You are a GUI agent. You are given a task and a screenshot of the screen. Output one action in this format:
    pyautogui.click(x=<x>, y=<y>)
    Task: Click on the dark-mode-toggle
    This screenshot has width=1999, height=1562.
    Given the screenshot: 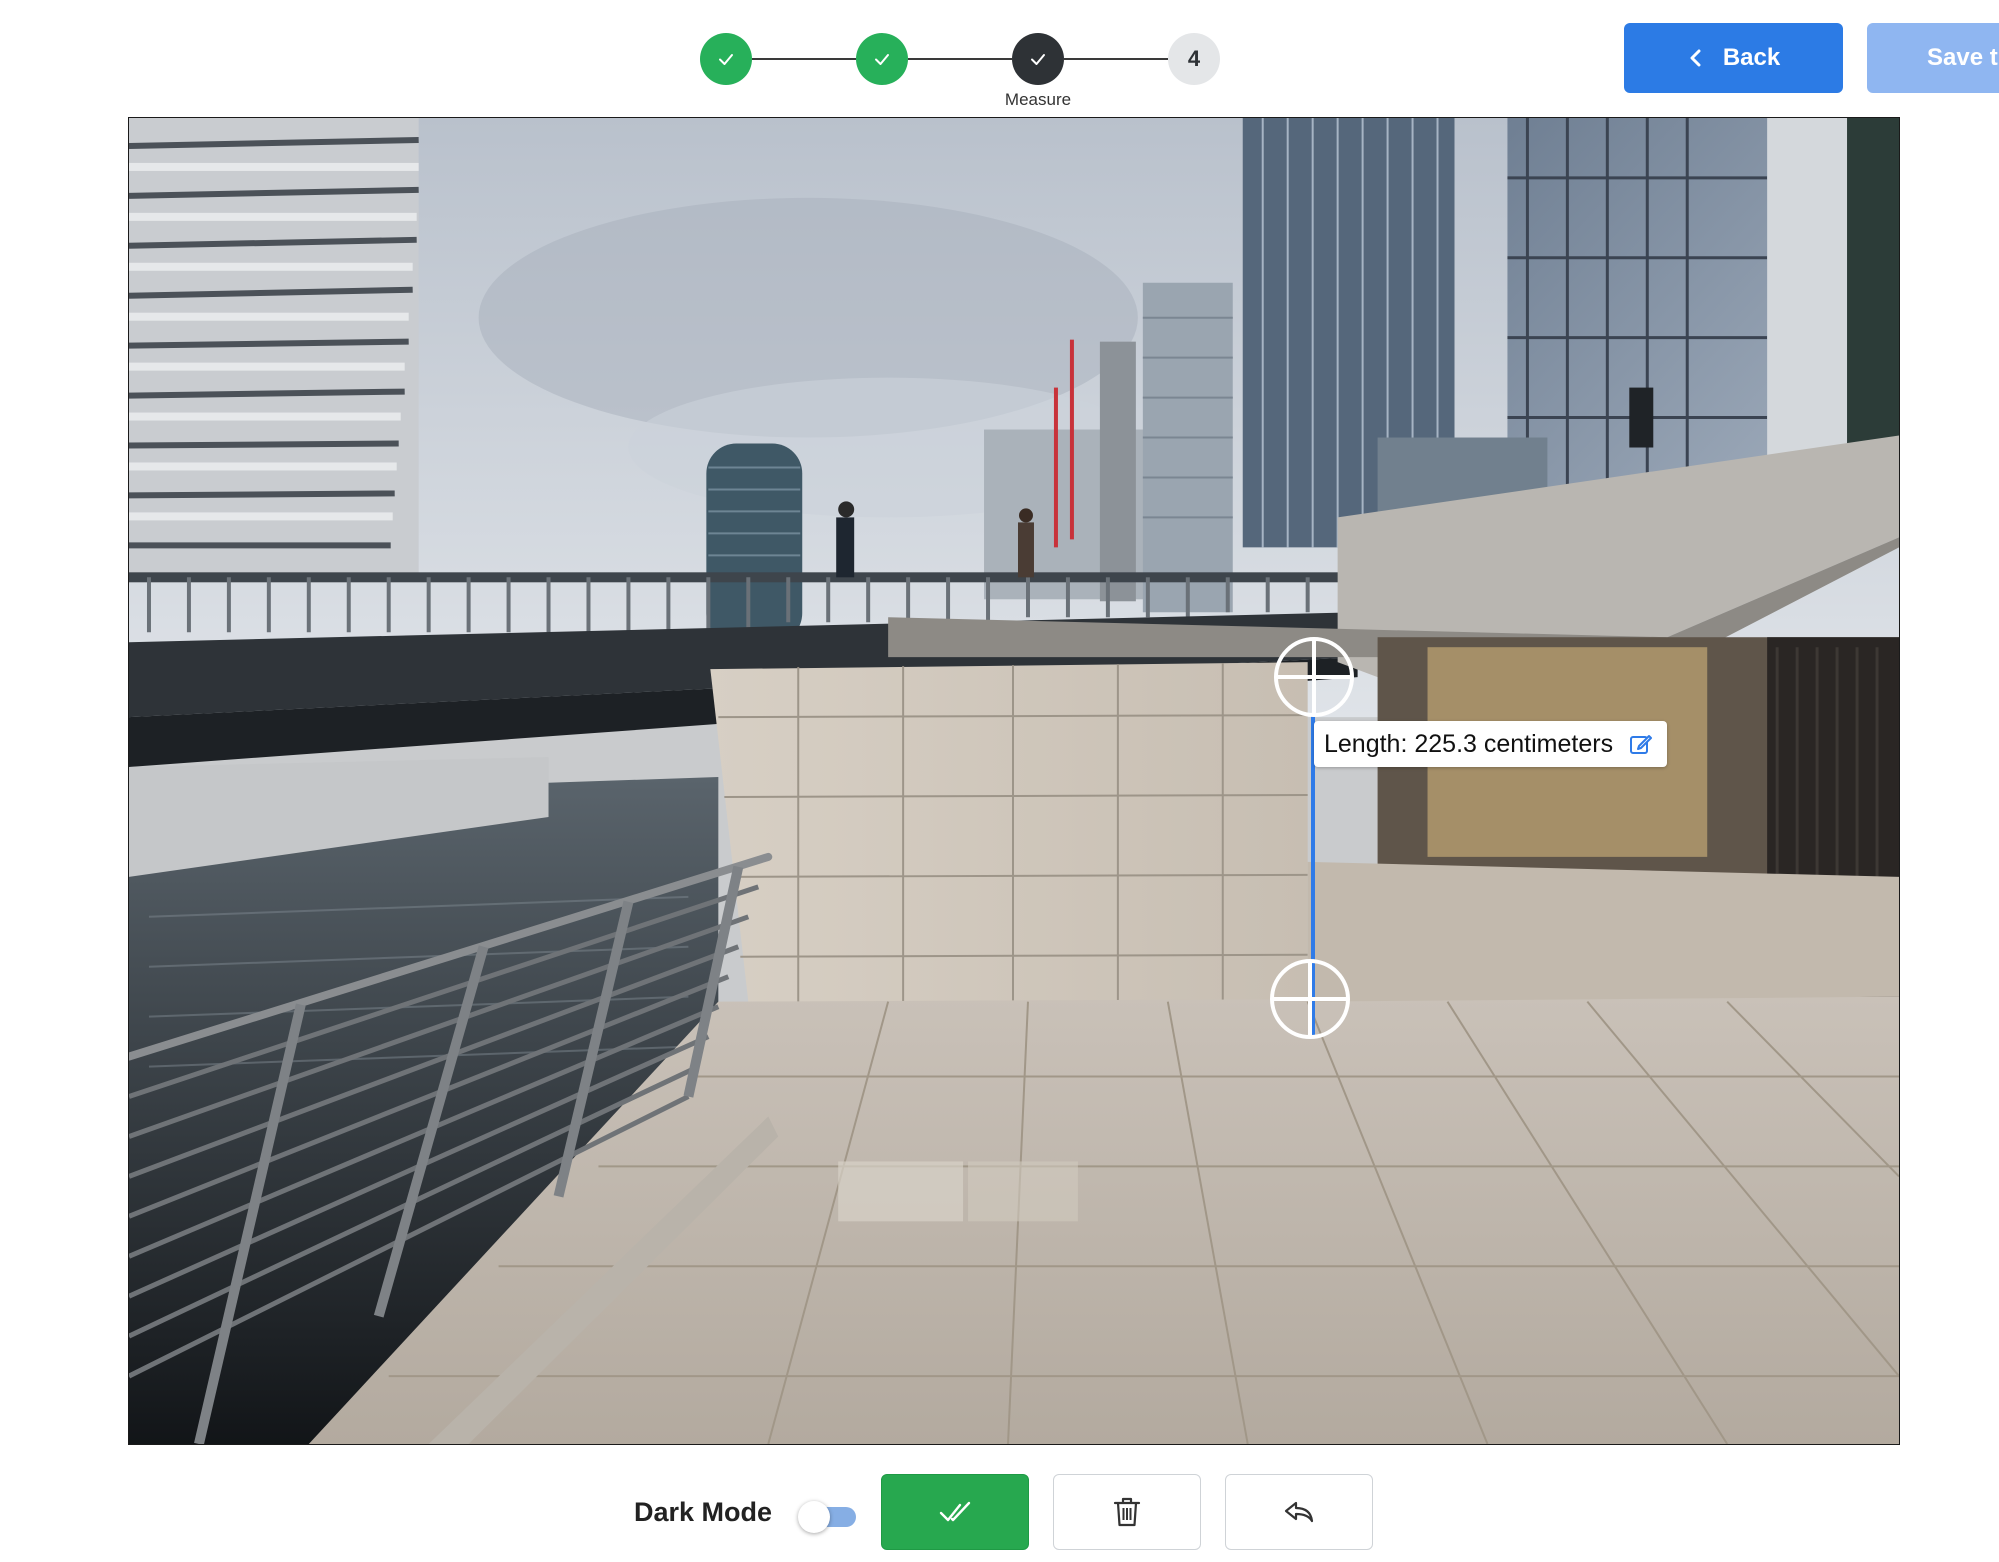 What is the action you would take?
    pyautogui.click(x=828, y=1515)
    